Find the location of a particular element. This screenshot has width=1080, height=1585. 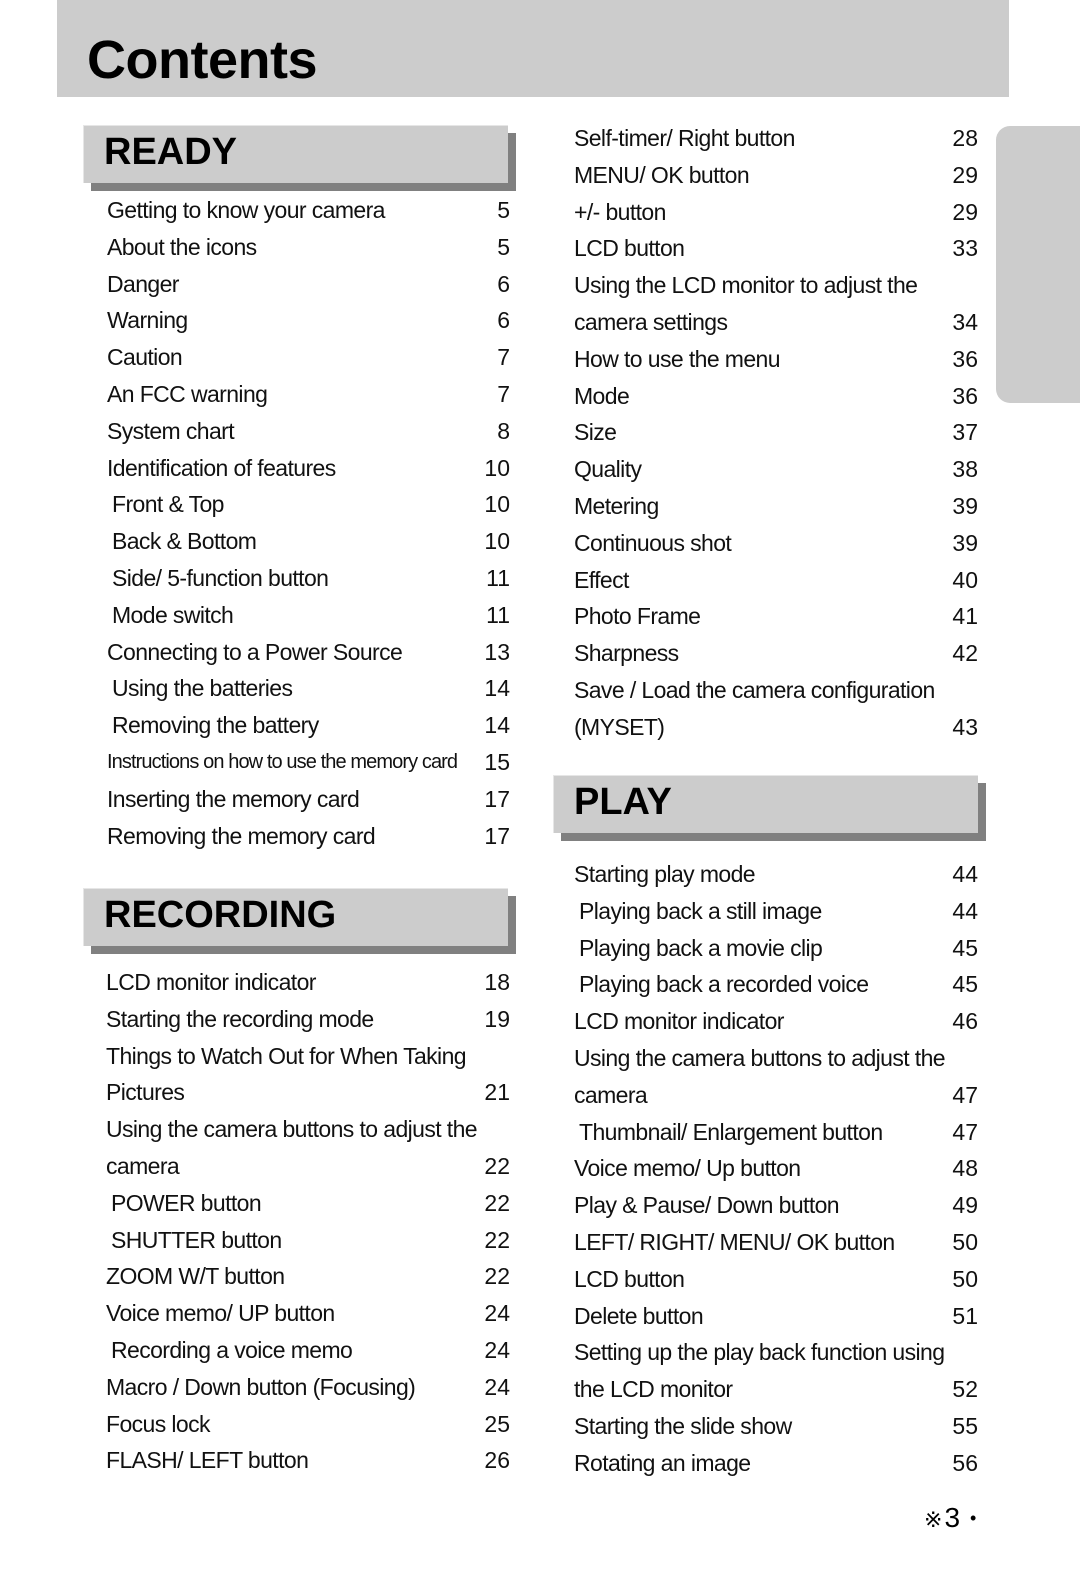

toc-entry: camera settings 34 is located at coordinates (776, 322).